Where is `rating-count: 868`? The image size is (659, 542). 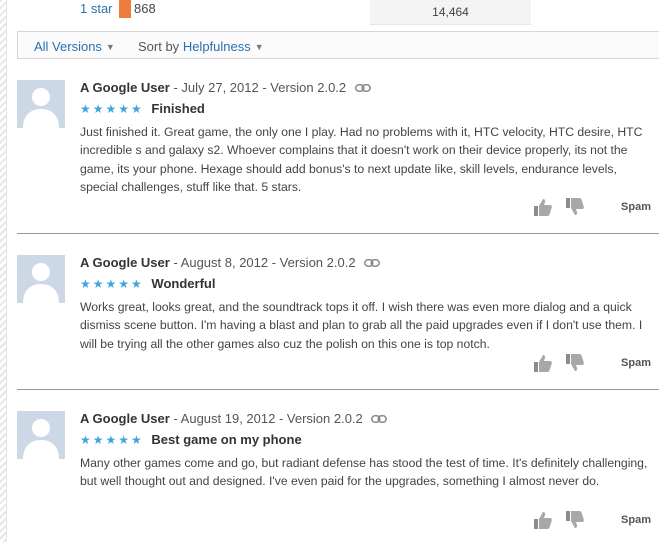
rating-count: 868 is located at coordinates (145, 8).